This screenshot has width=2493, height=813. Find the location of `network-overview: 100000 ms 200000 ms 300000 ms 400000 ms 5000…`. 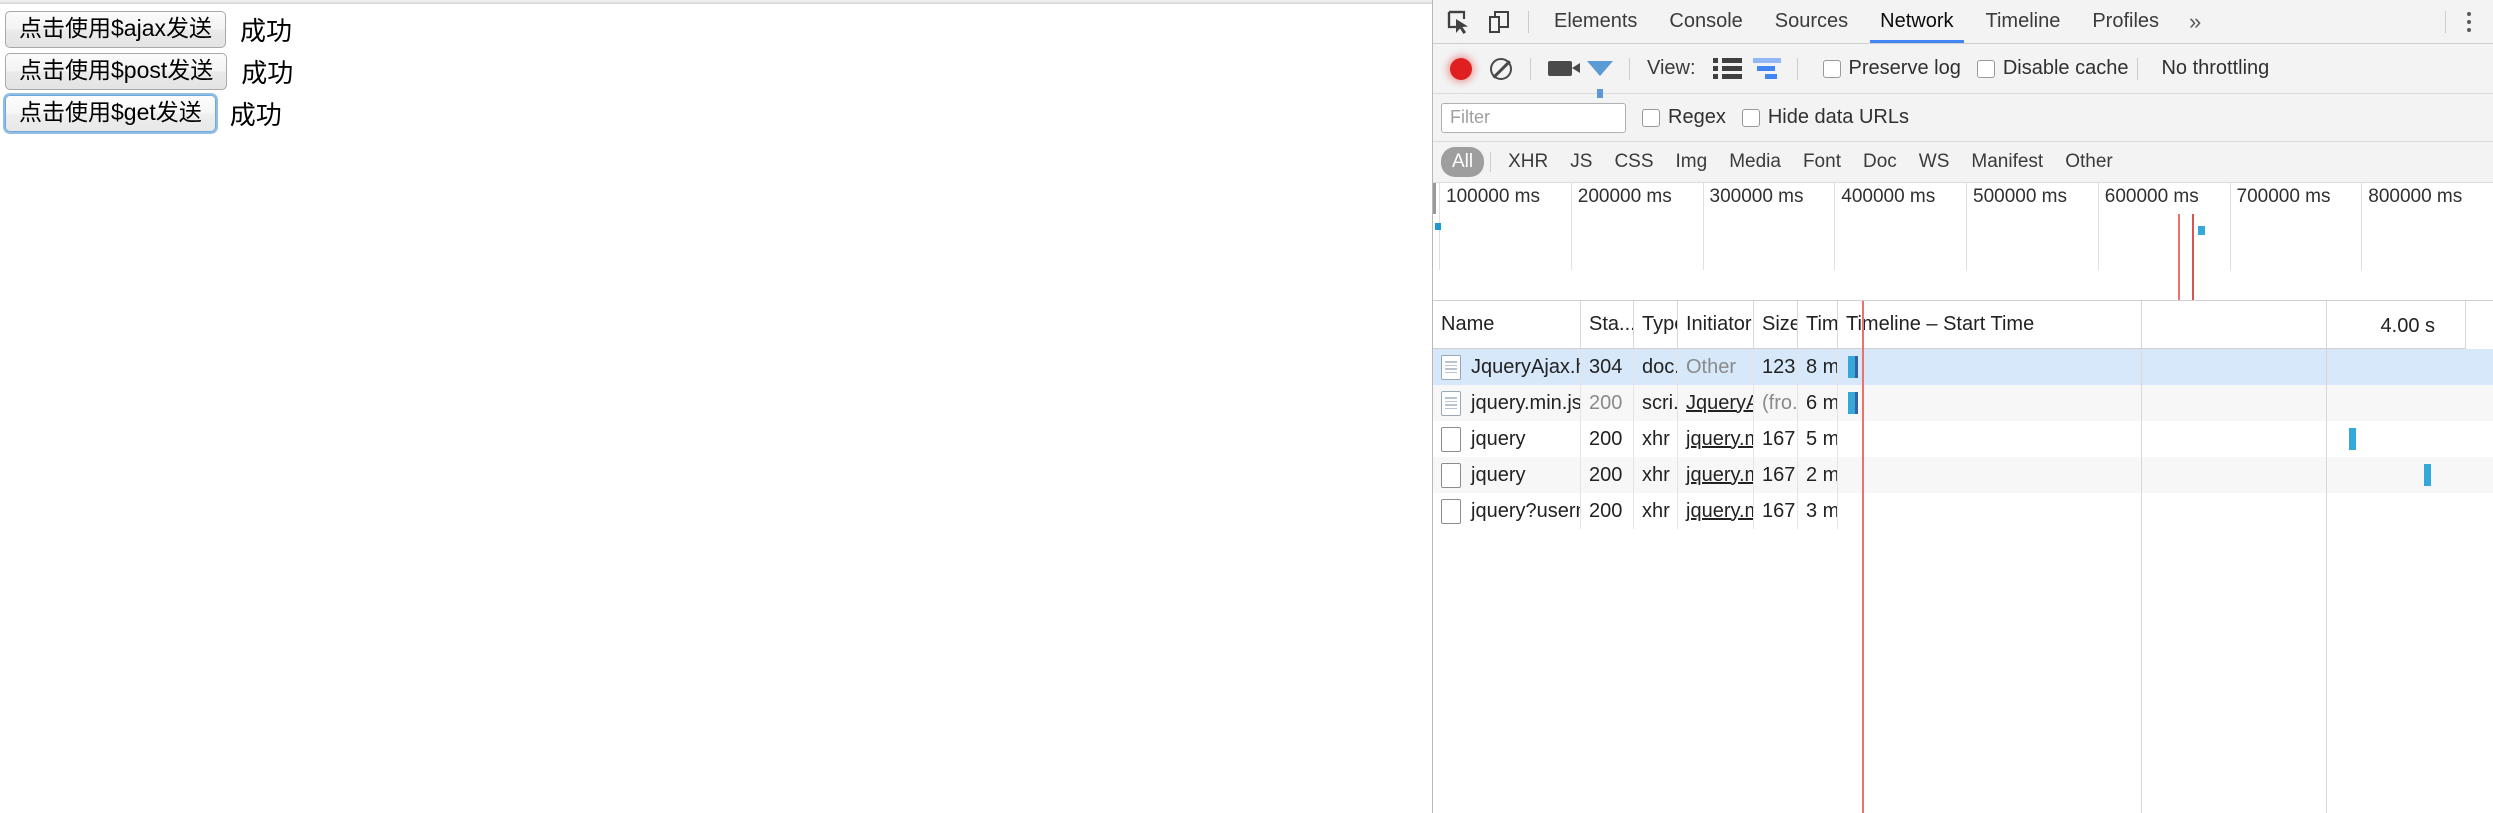

network-overview: 100000 ms 200000 ms 300000 ms 400000 ms 5000… is located at coordinates (1963, 242).